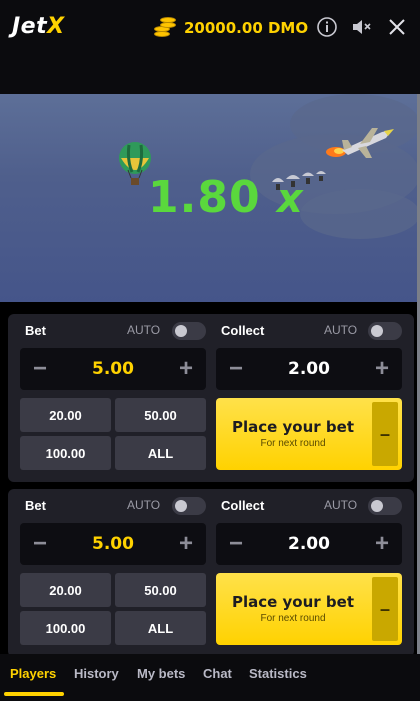  What do you see at coordinates (360, 143) in the screenshot?
I see `jet-plane-icon` at bounding box center [360, 143].